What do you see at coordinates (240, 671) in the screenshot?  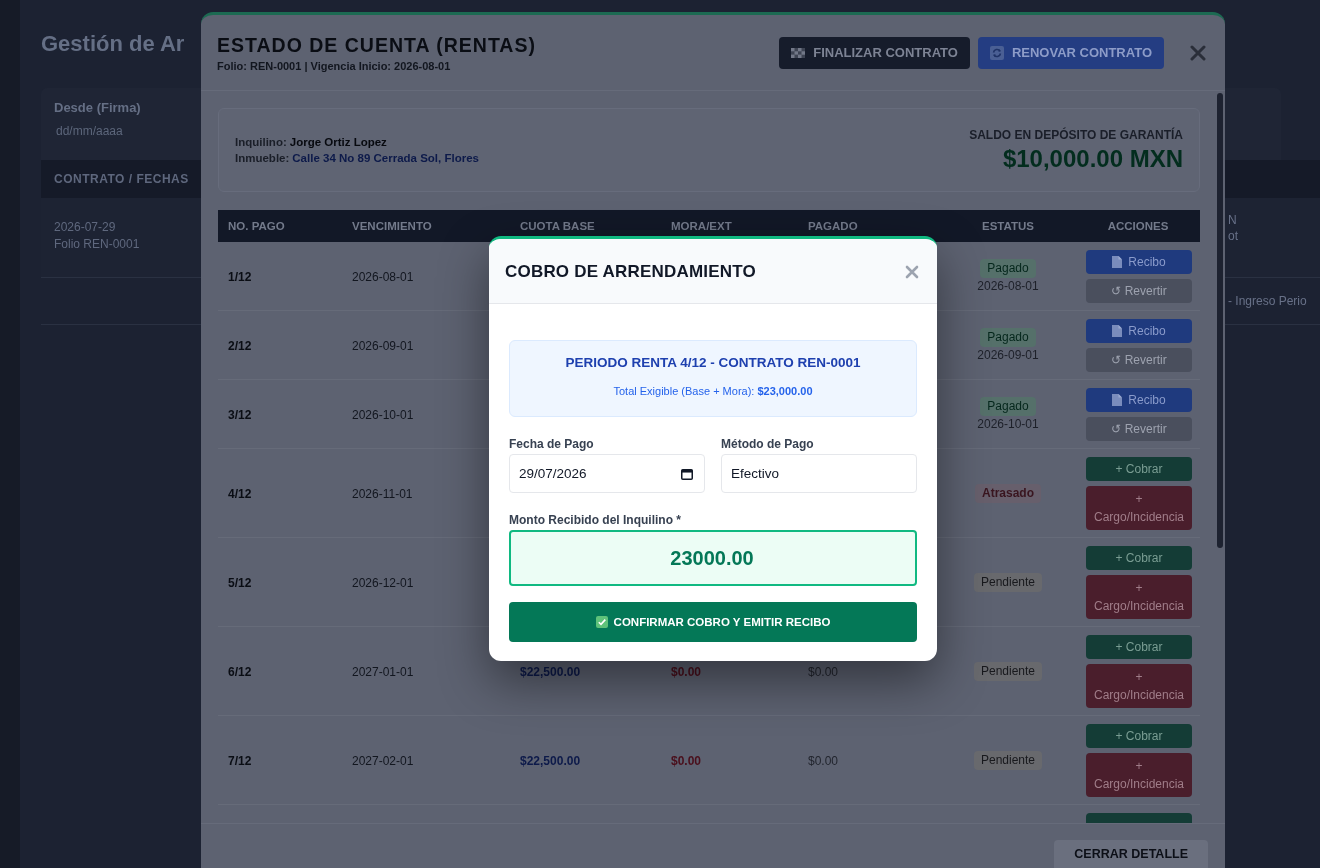 I see `payment-number: 6/12` at bounding box center [240, 671].